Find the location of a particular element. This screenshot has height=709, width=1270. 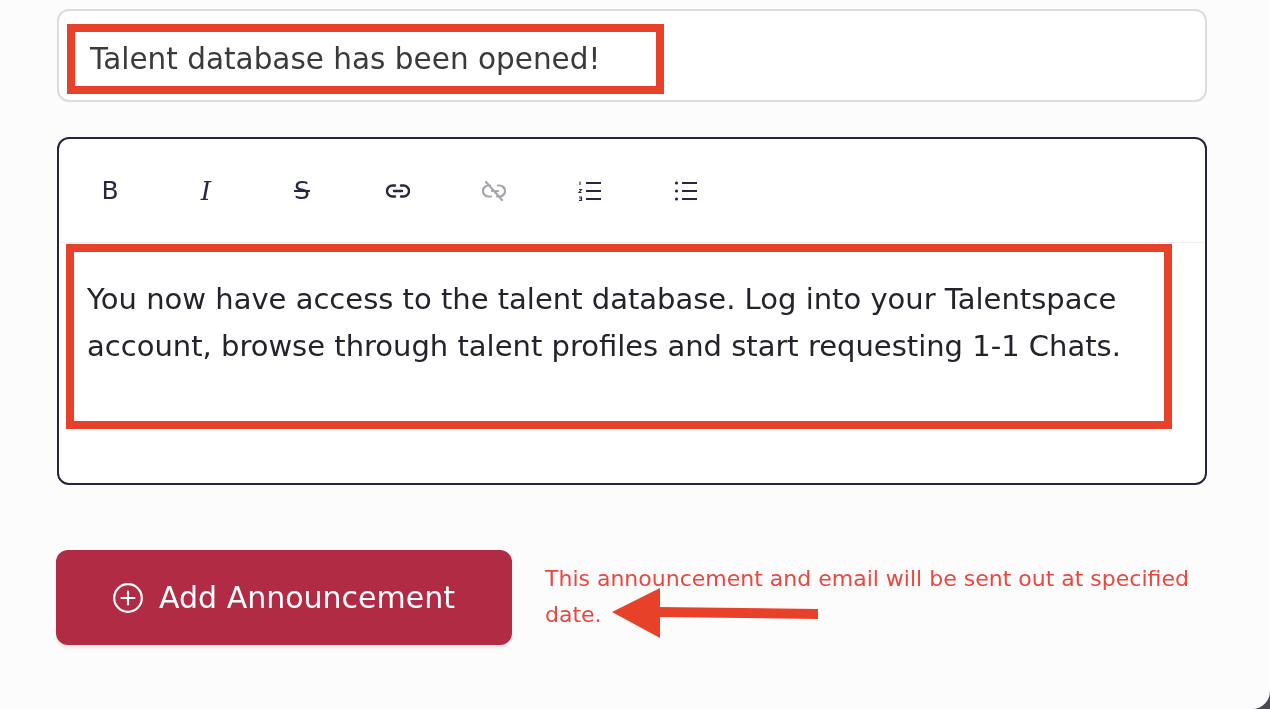

title-field: Talent database has been opened! is located at coordinates (632, 55).